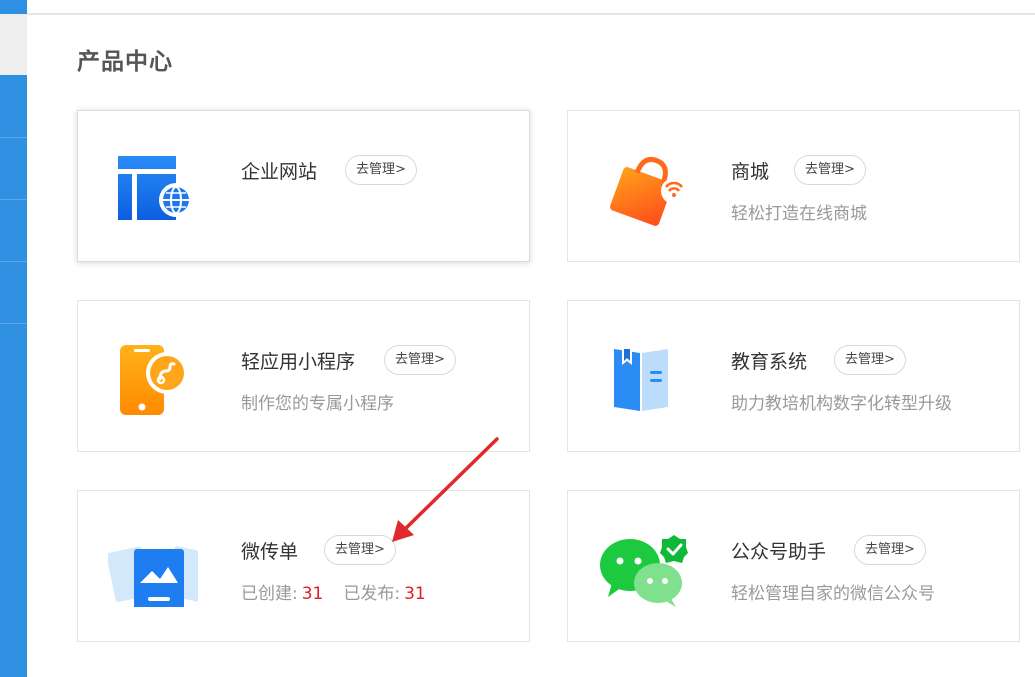 Image resolution: width=1035 pixels, height=677 pixels. I want to click on product-card-education: 教育系统 去管理> 助力教培机构数字化转型升级, so click(793, 376).